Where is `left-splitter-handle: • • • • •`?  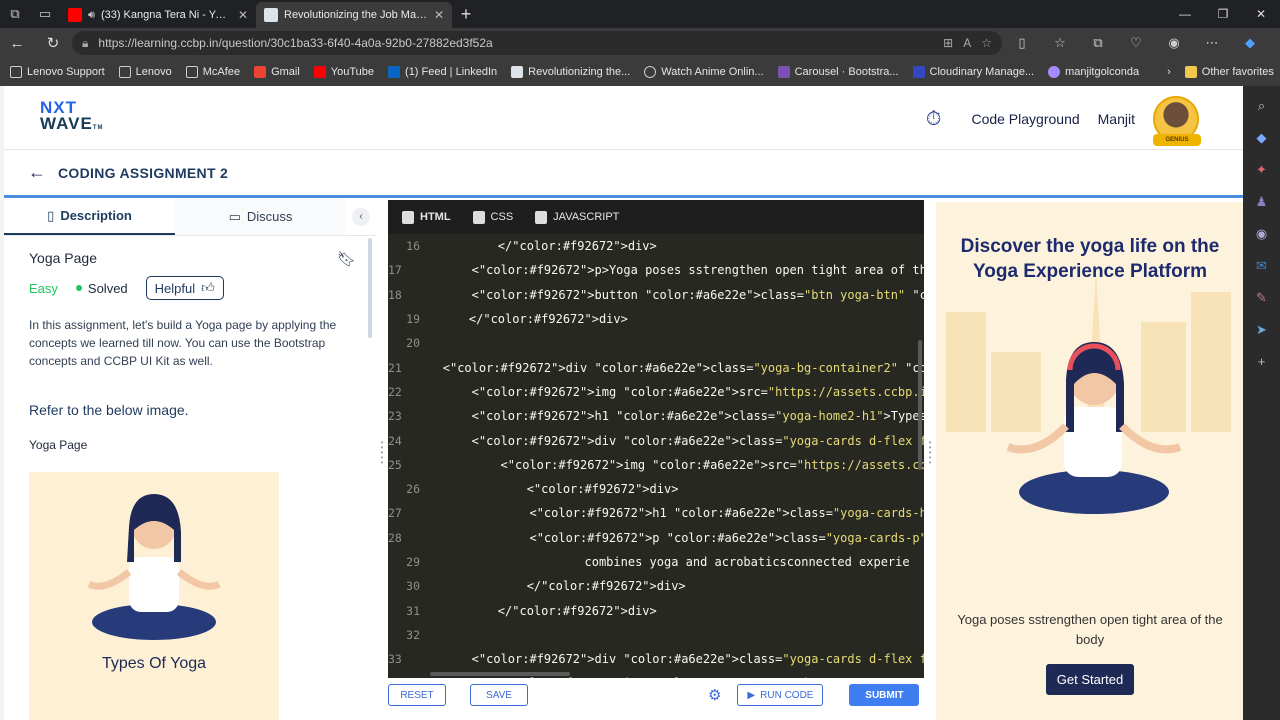 left-splitter-handle: • • • • • is located at coordinates (382, 453).